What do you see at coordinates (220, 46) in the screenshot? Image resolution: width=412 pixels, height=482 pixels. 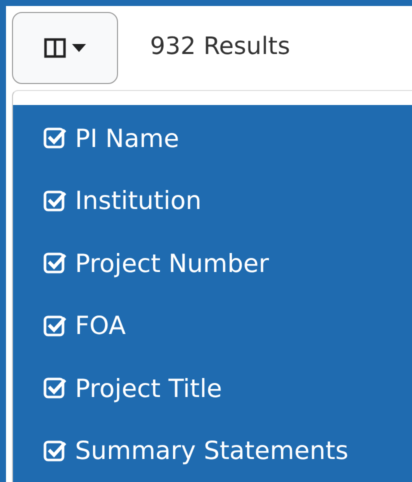 I see `results-count: 932 Results` at bounding box center [220, 46].